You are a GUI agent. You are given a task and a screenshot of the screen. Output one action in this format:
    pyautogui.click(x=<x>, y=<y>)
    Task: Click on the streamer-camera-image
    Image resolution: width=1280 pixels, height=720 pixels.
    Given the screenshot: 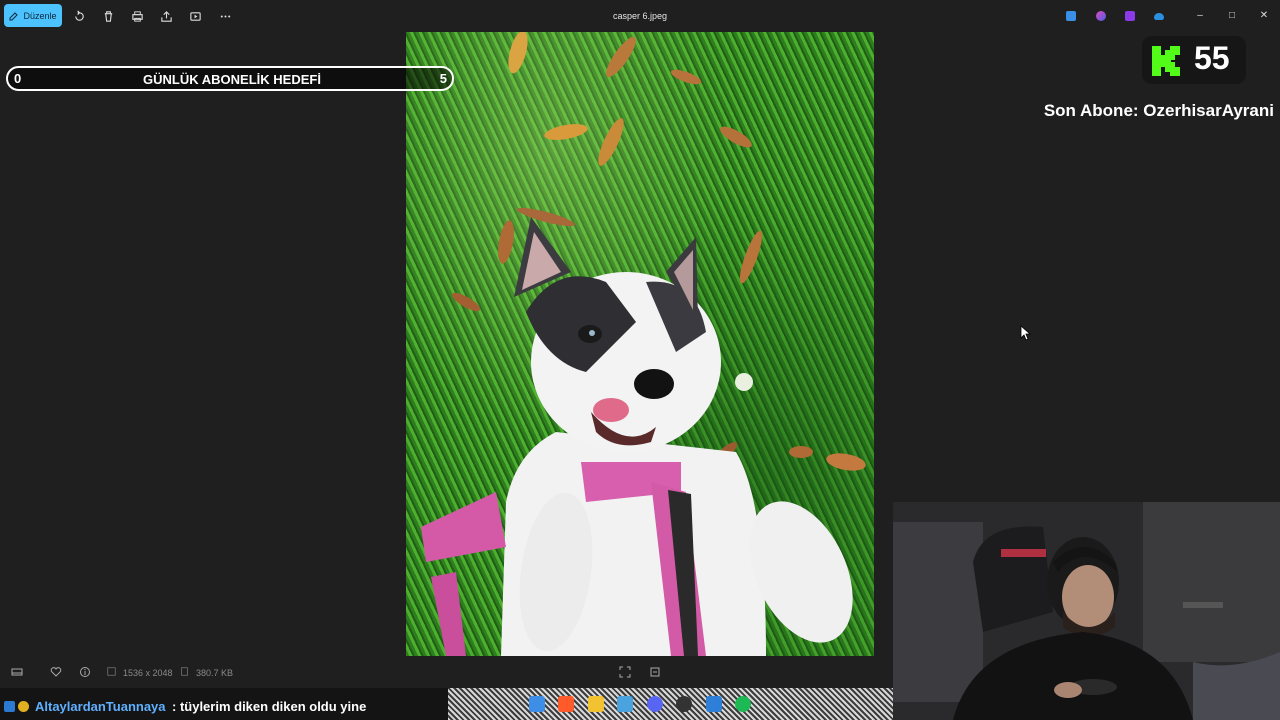 What is the action you would take?
    pyautogui.click(x=1086, y=611)
    